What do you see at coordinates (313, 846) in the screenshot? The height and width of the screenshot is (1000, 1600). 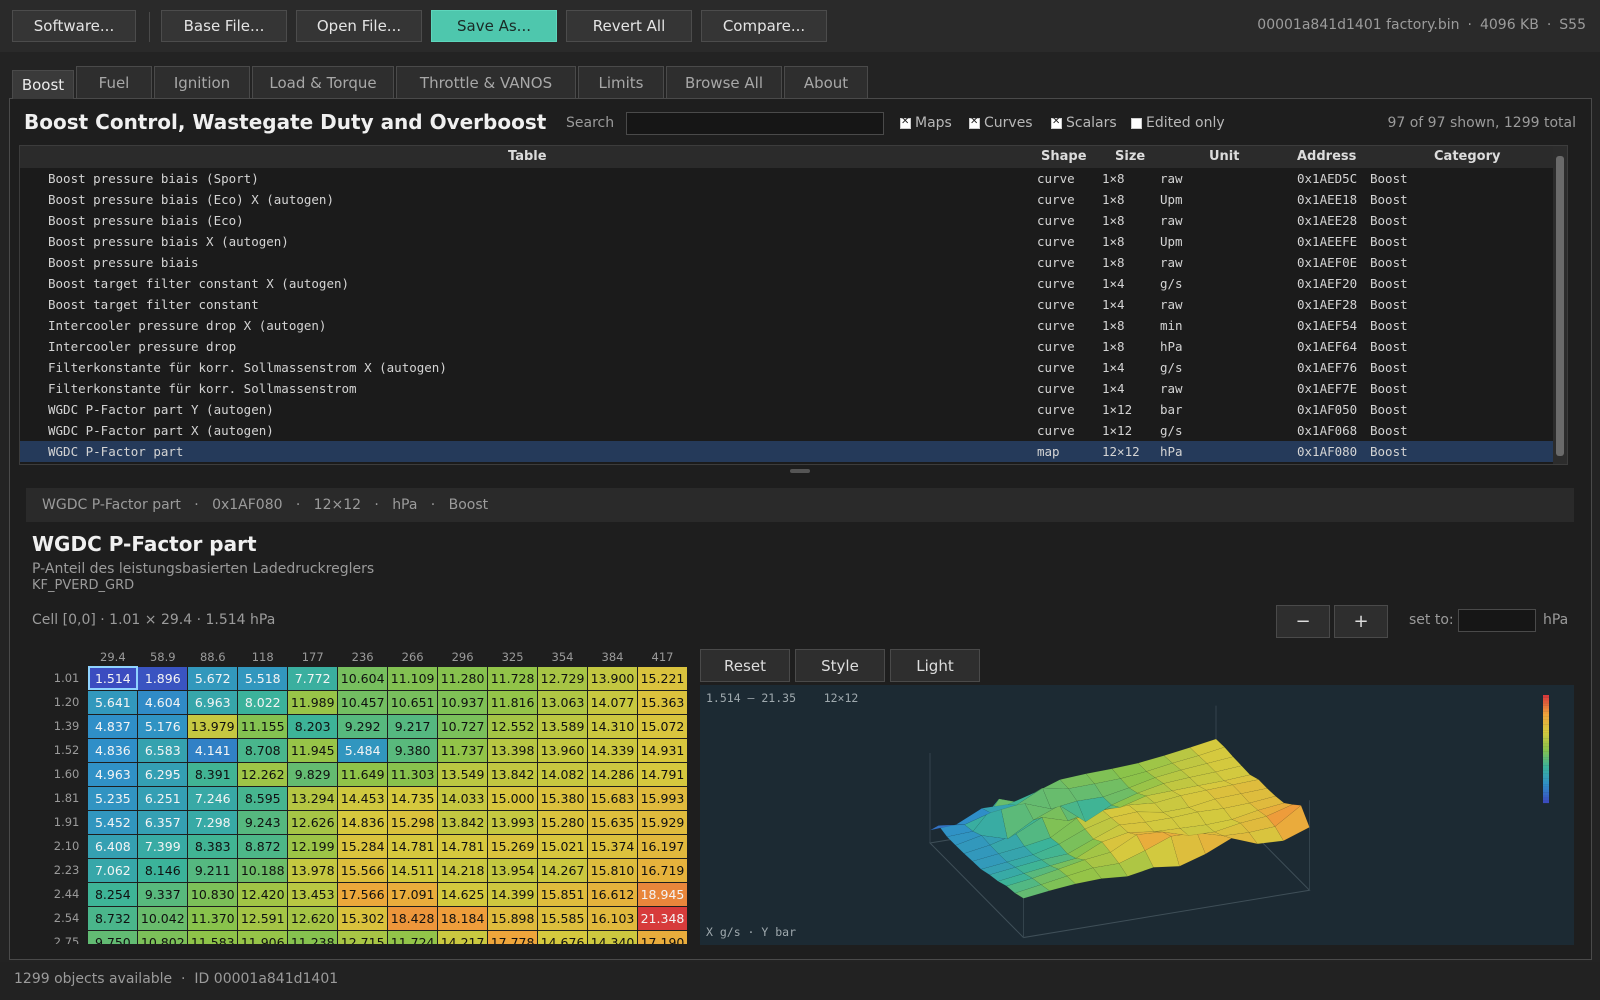 I see `grid-cell: 12.199` at bounding box center [313, 846].